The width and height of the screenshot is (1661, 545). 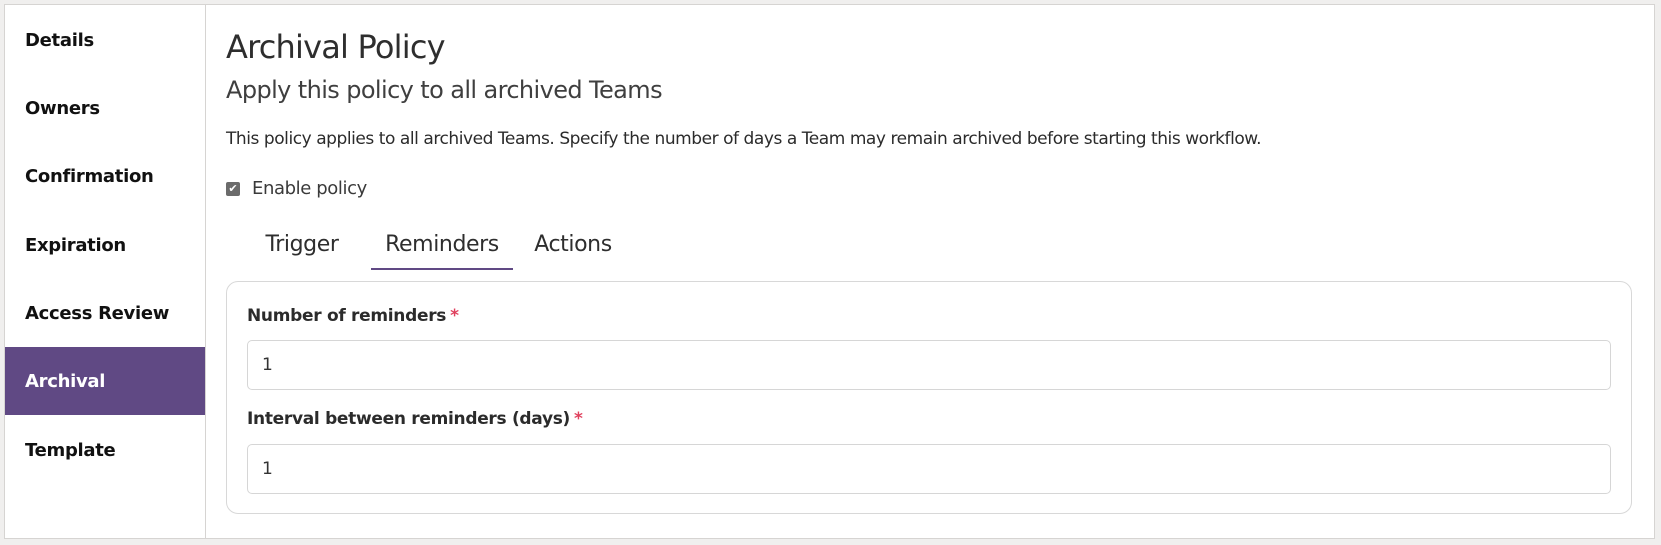 I want to click on check-icon: ✔, so click(x=233, y=188).